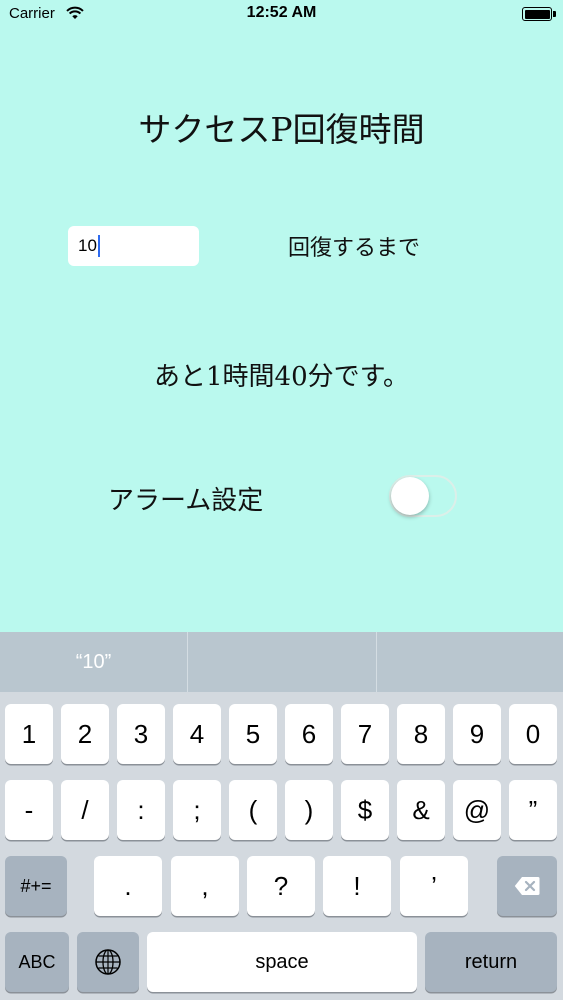 The image size is (563, 1000). I want to click on key-6: 6, so click(309, 734).